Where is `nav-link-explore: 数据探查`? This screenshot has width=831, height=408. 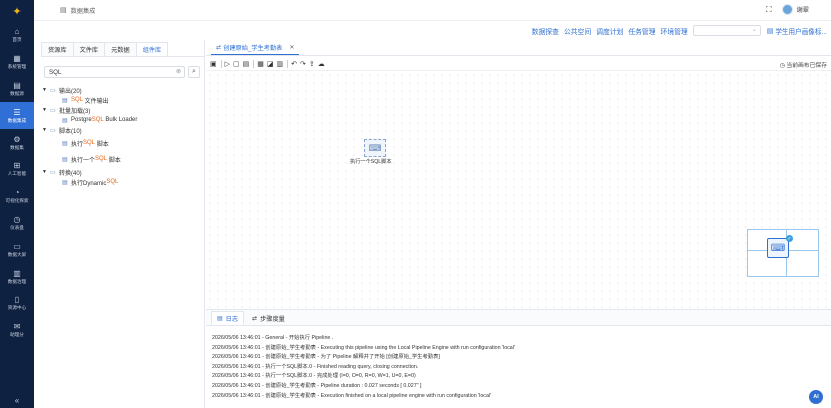 nav-link-explore: 数据探查 is located at coordinates (545, 31).